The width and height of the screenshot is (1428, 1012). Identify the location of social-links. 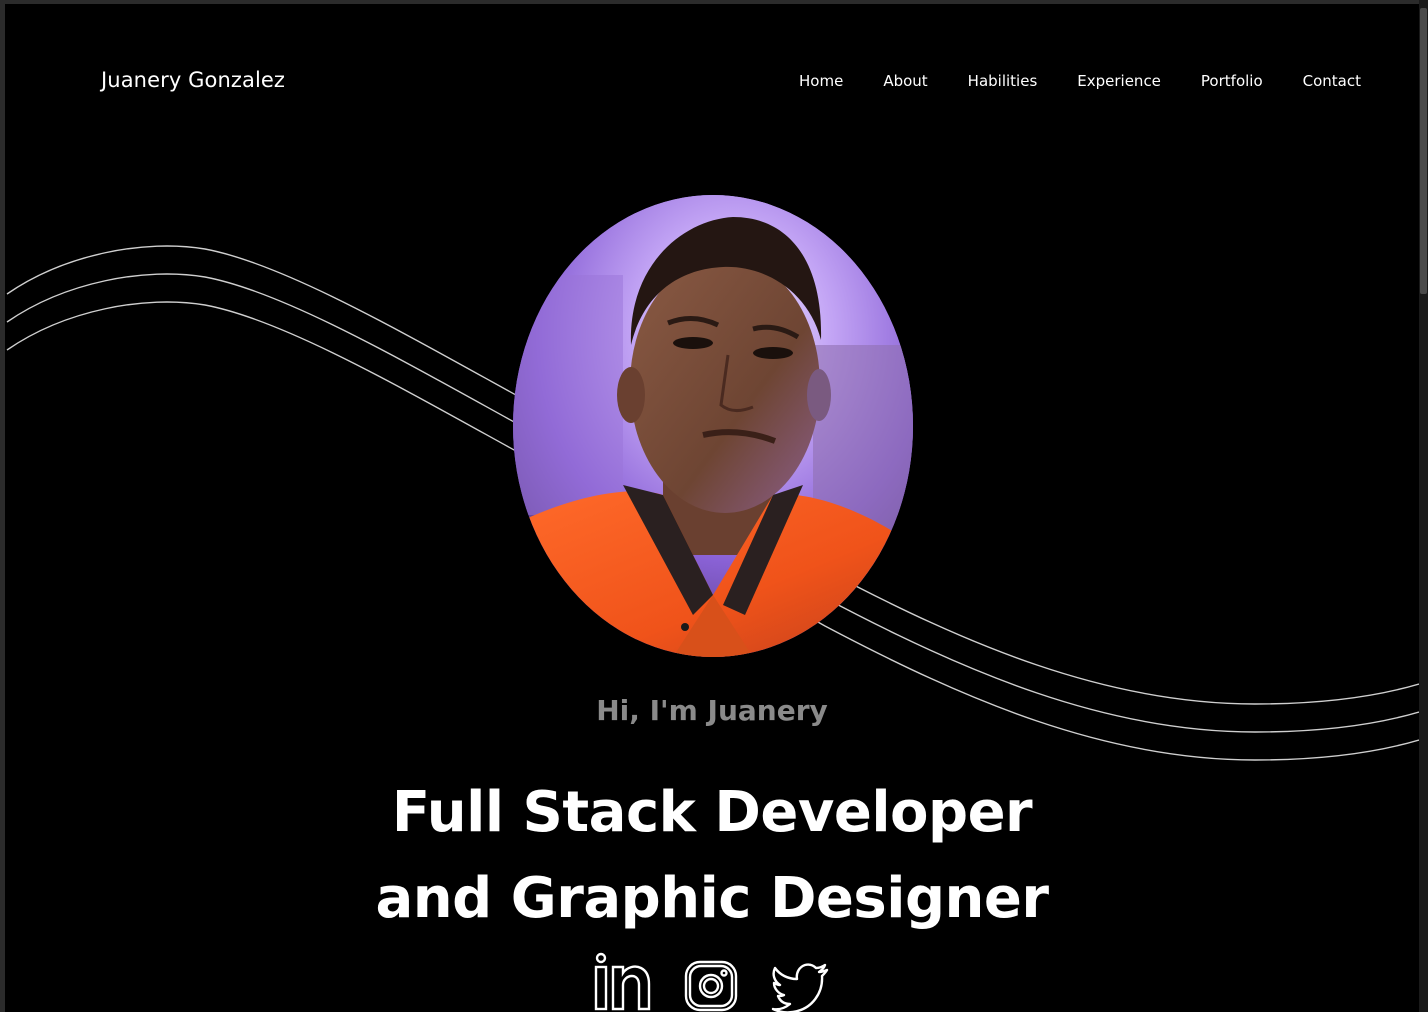
(711, 982).